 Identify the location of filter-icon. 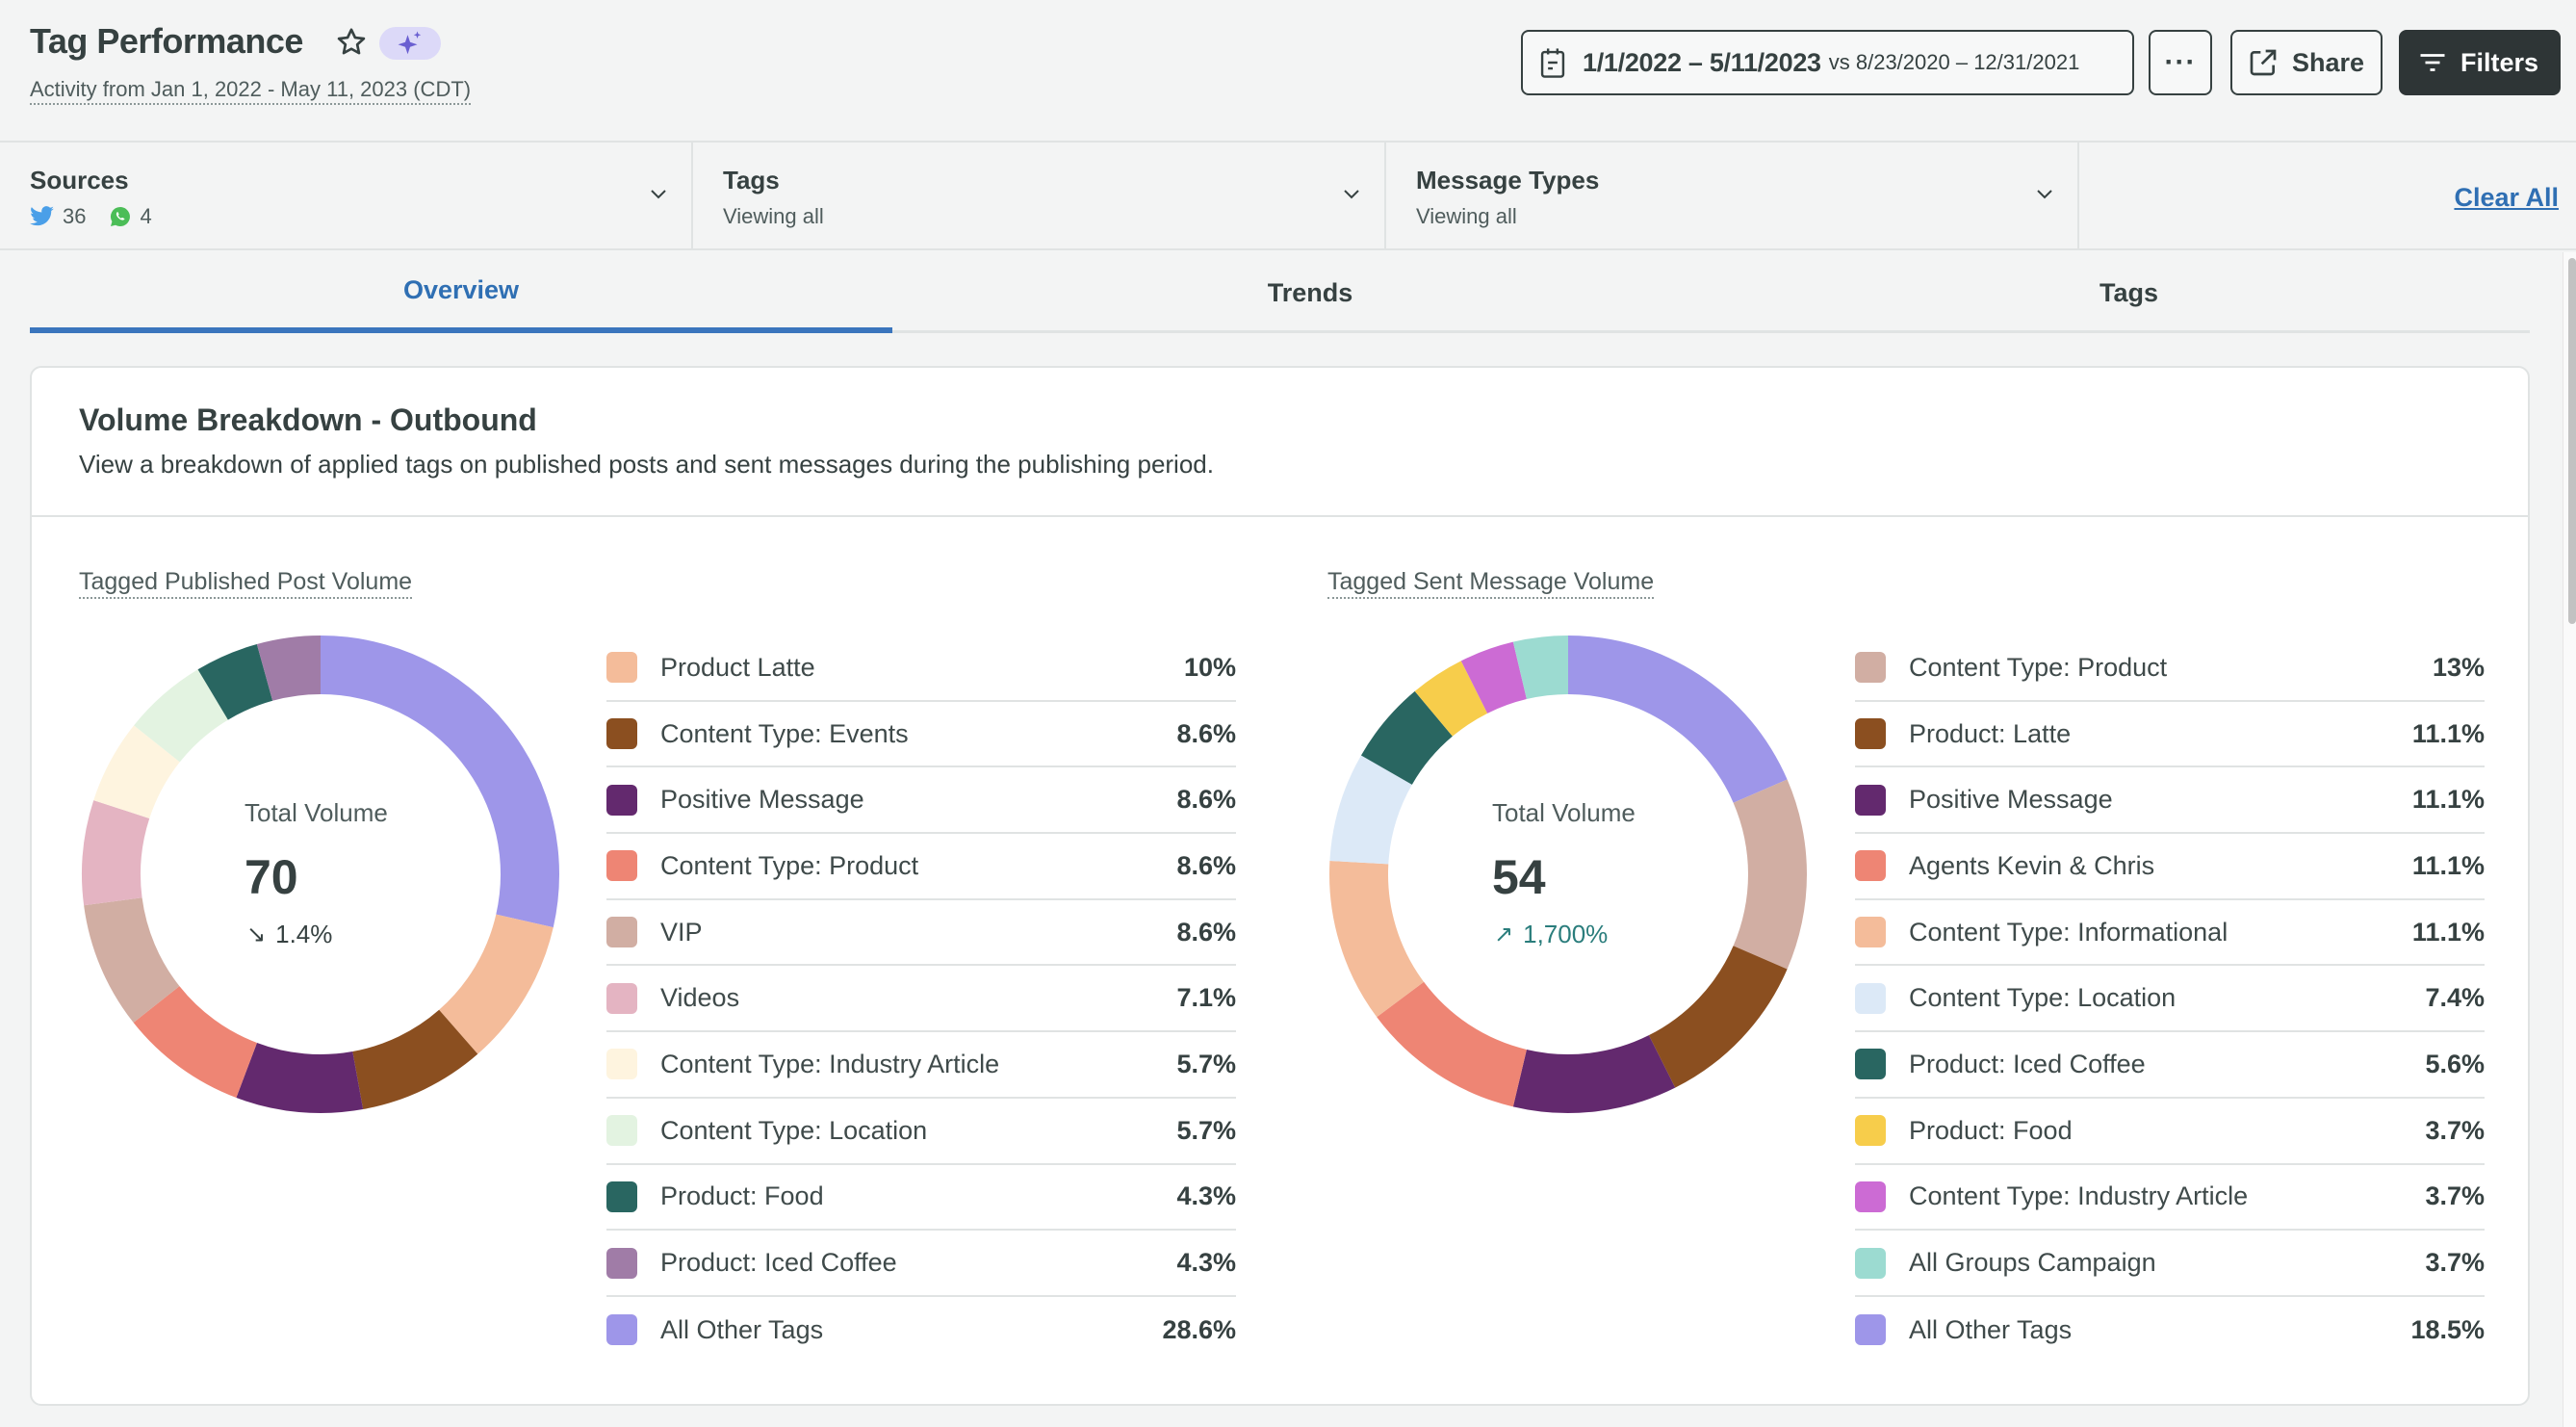
(2432, 62).